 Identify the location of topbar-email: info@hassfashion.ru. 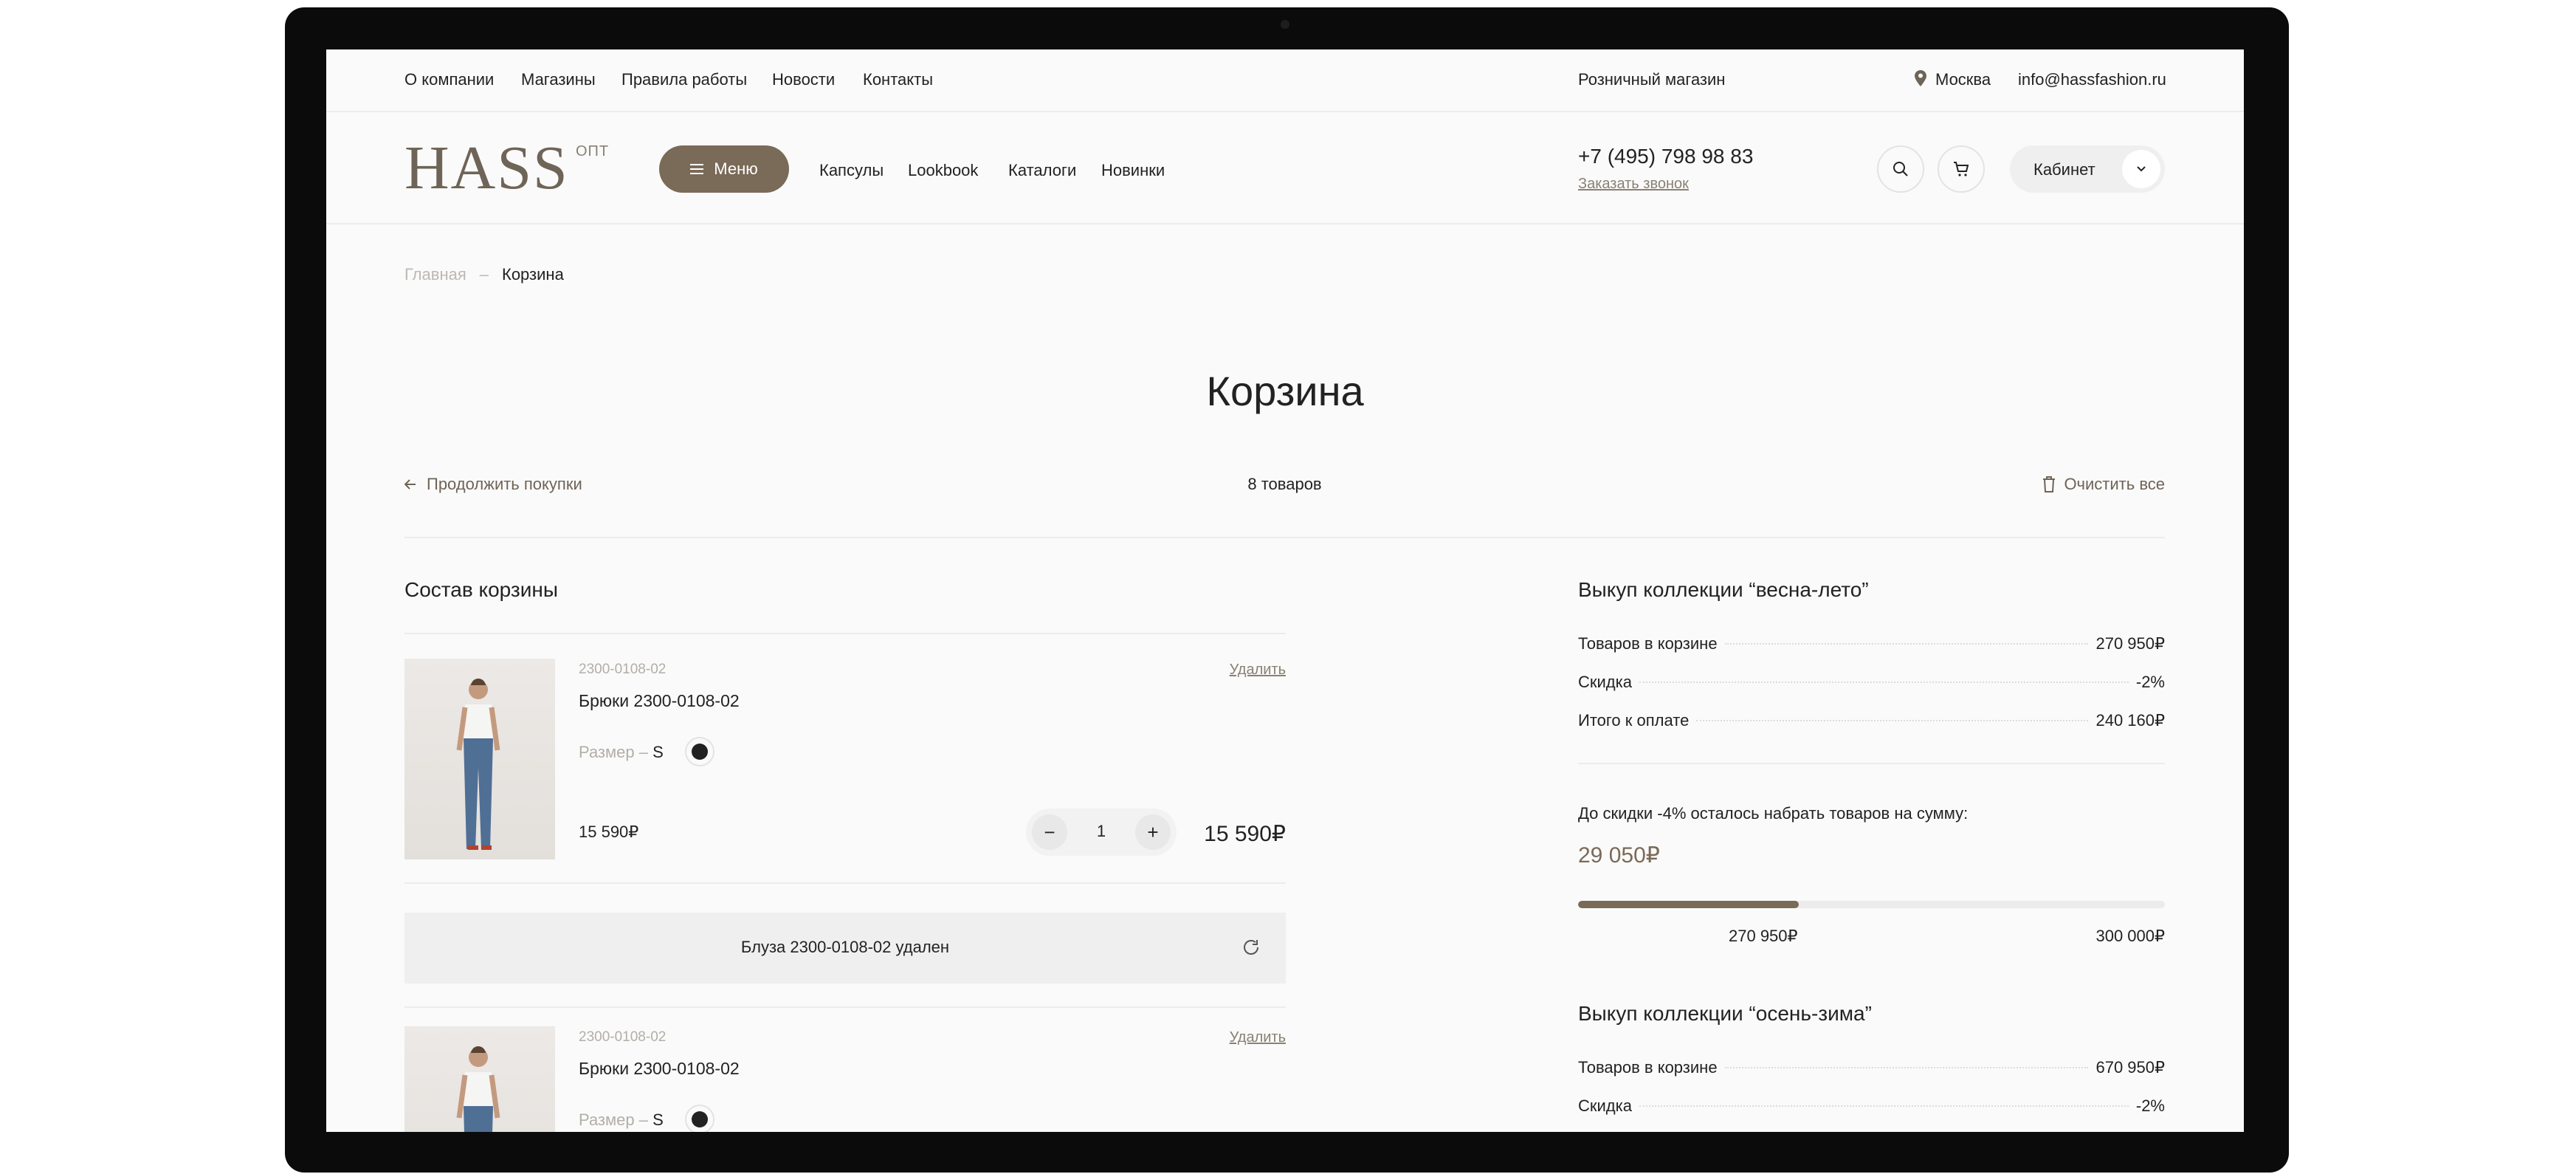
(2092, 79).